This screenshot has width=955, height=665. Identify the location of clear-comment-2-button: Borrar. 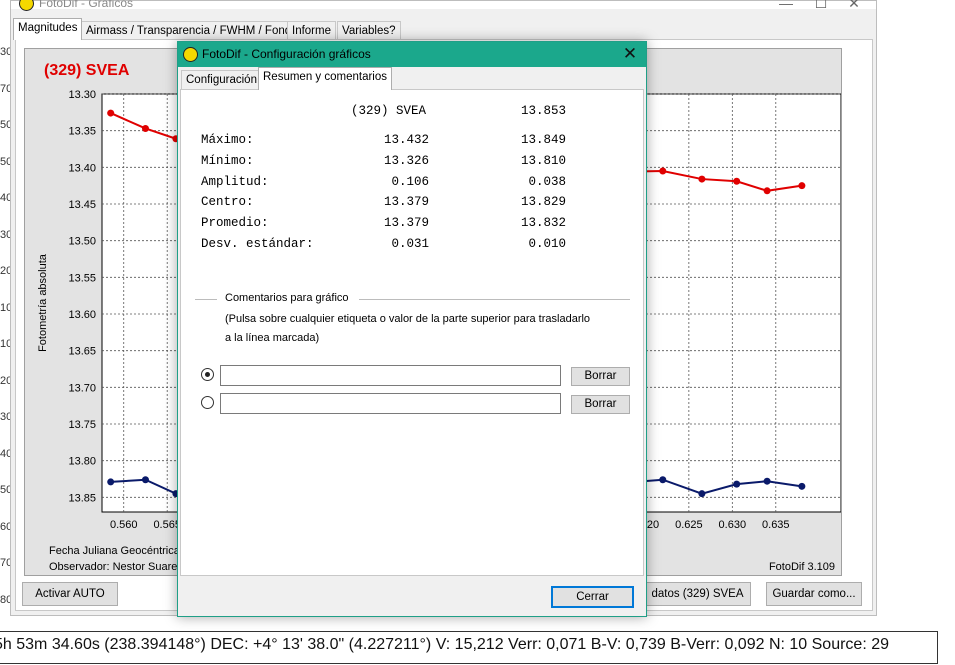
(600, 404).